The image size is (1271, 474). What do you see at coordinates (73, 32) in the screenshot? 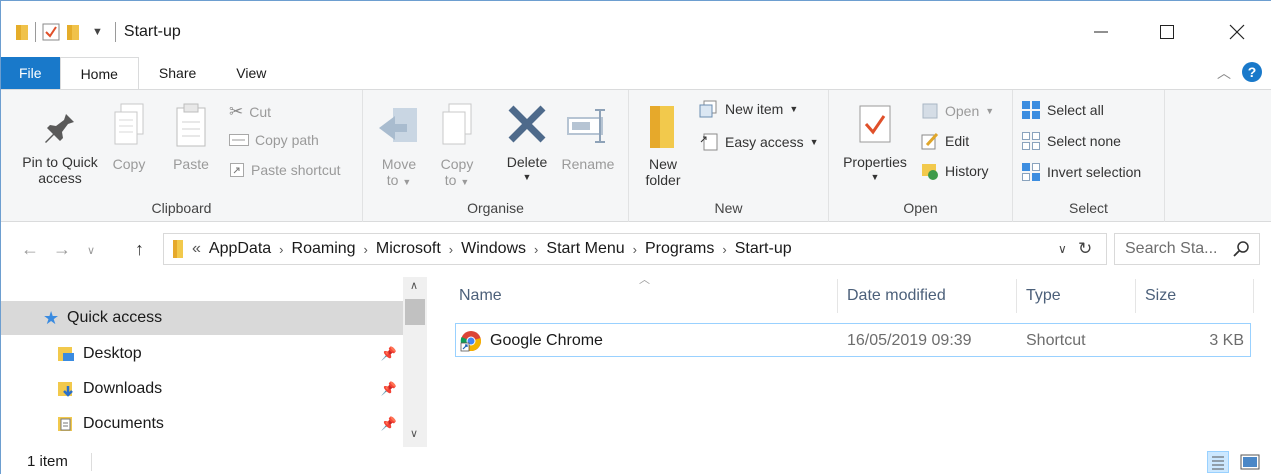
I see `new-folder-icon` at bounding box center [73, 32].